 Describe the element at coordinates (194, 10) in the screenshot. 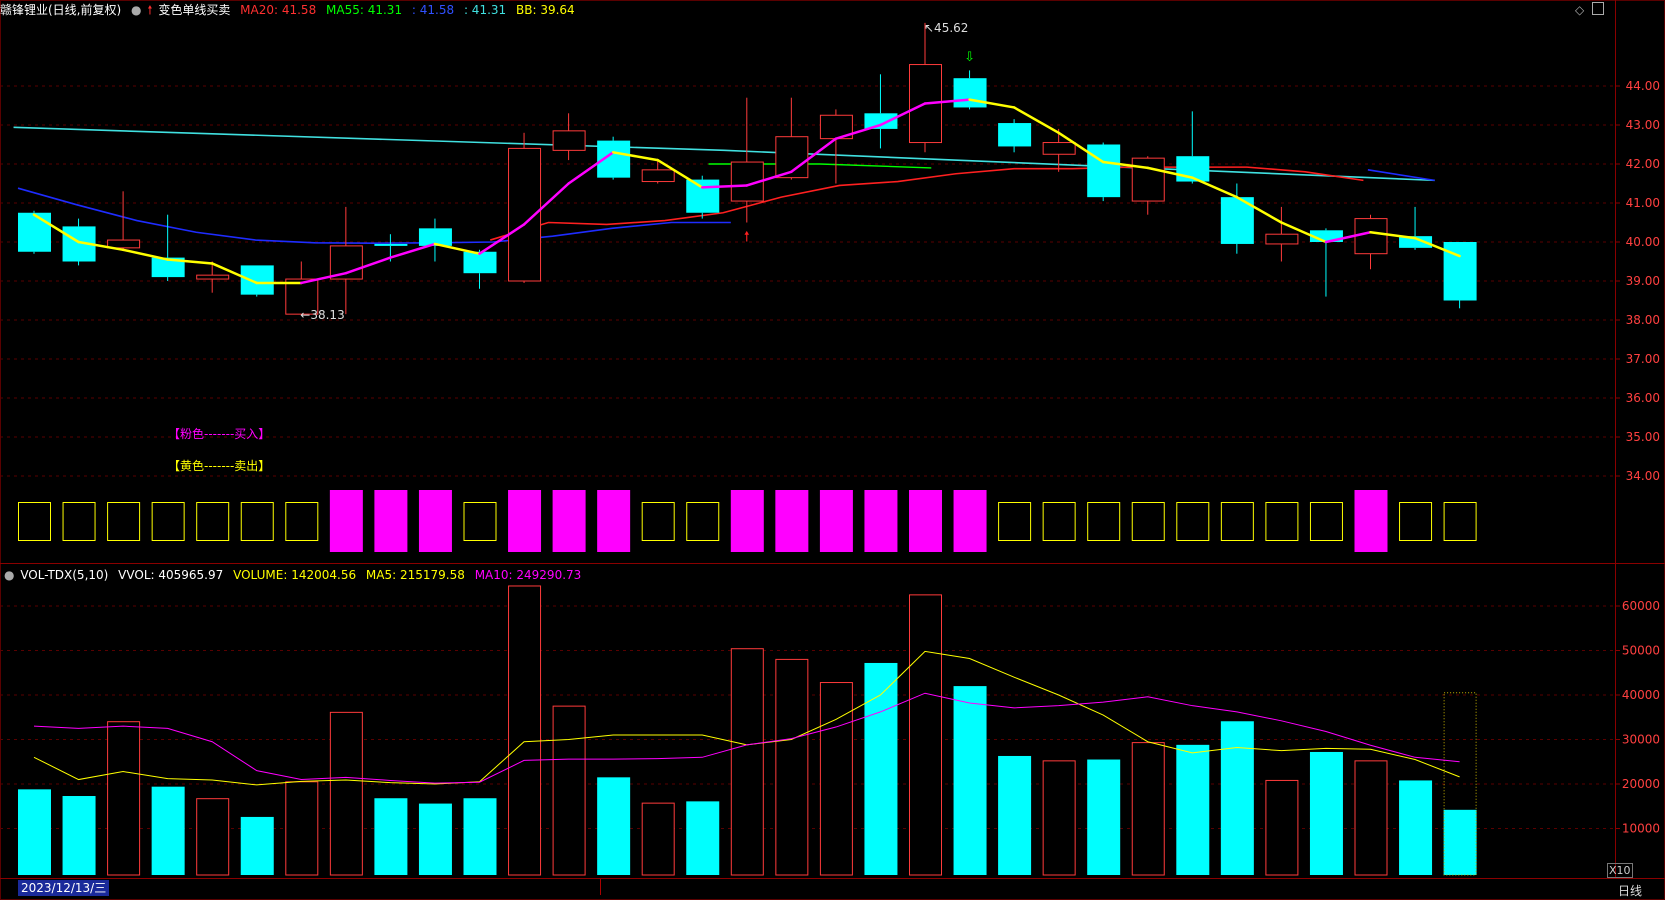

I see `indicator-name: 变色单线买卖` at that location.